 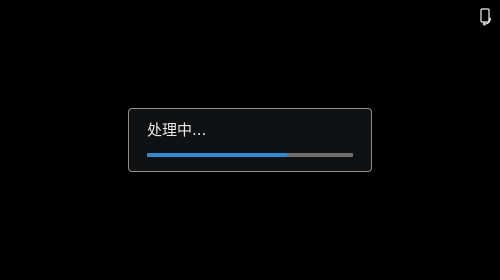 I want to click on progress-bar-track, so click(x=250, y=155).